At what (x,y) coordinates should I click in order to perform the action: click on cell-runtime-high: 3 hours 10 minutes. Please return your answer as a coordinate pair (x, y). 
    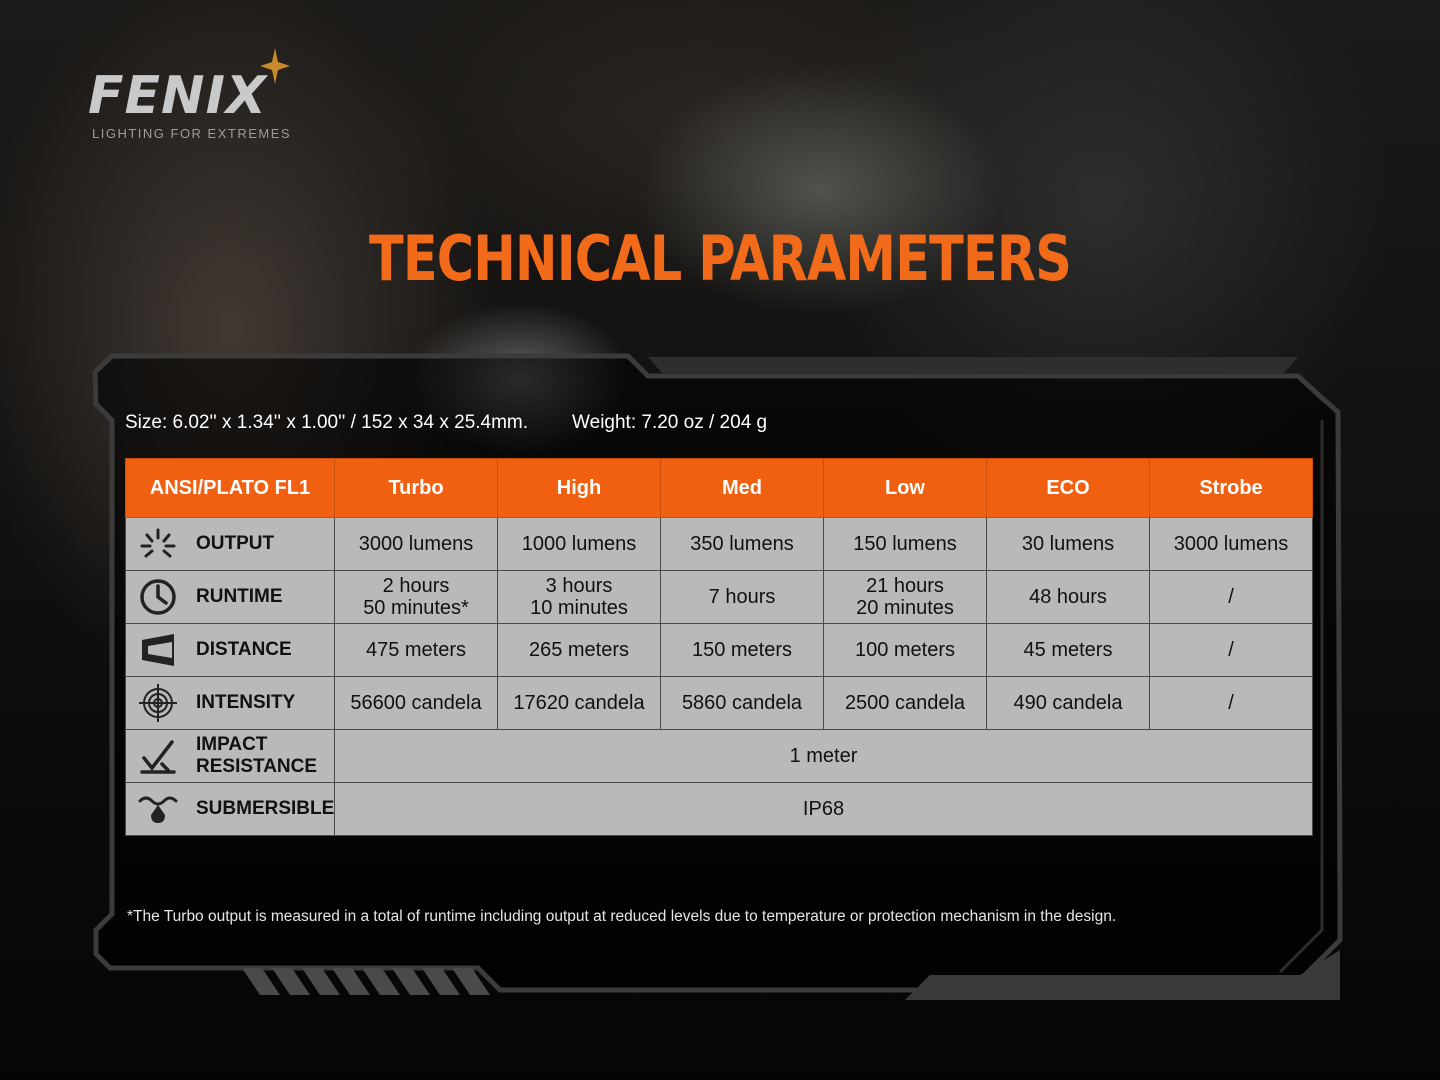
    Looking at the image, I should click on (579, 597).